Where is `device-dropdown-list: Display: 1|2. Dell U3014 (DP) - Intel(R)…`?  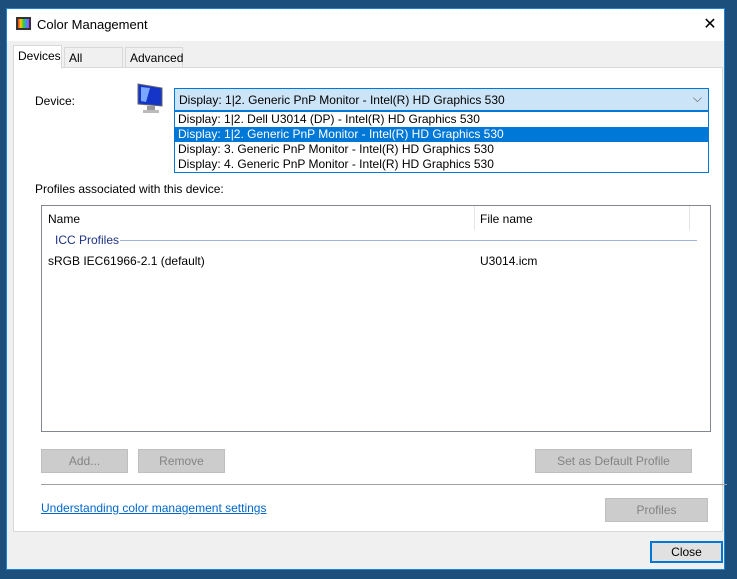 device-dropdown-list: Display: 1|2. Dell U3014 (DP) - Intel(R)… is located at coordinates (441, 142).